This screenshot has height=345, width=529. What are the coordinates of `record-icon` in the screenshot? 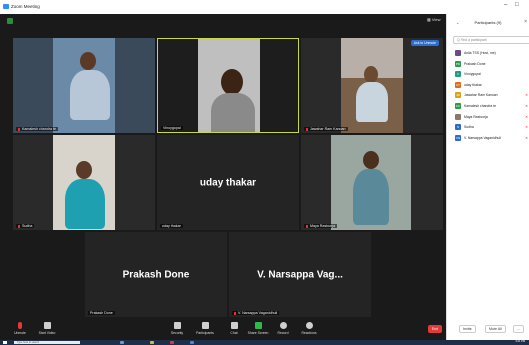 It's located at (283, 325).